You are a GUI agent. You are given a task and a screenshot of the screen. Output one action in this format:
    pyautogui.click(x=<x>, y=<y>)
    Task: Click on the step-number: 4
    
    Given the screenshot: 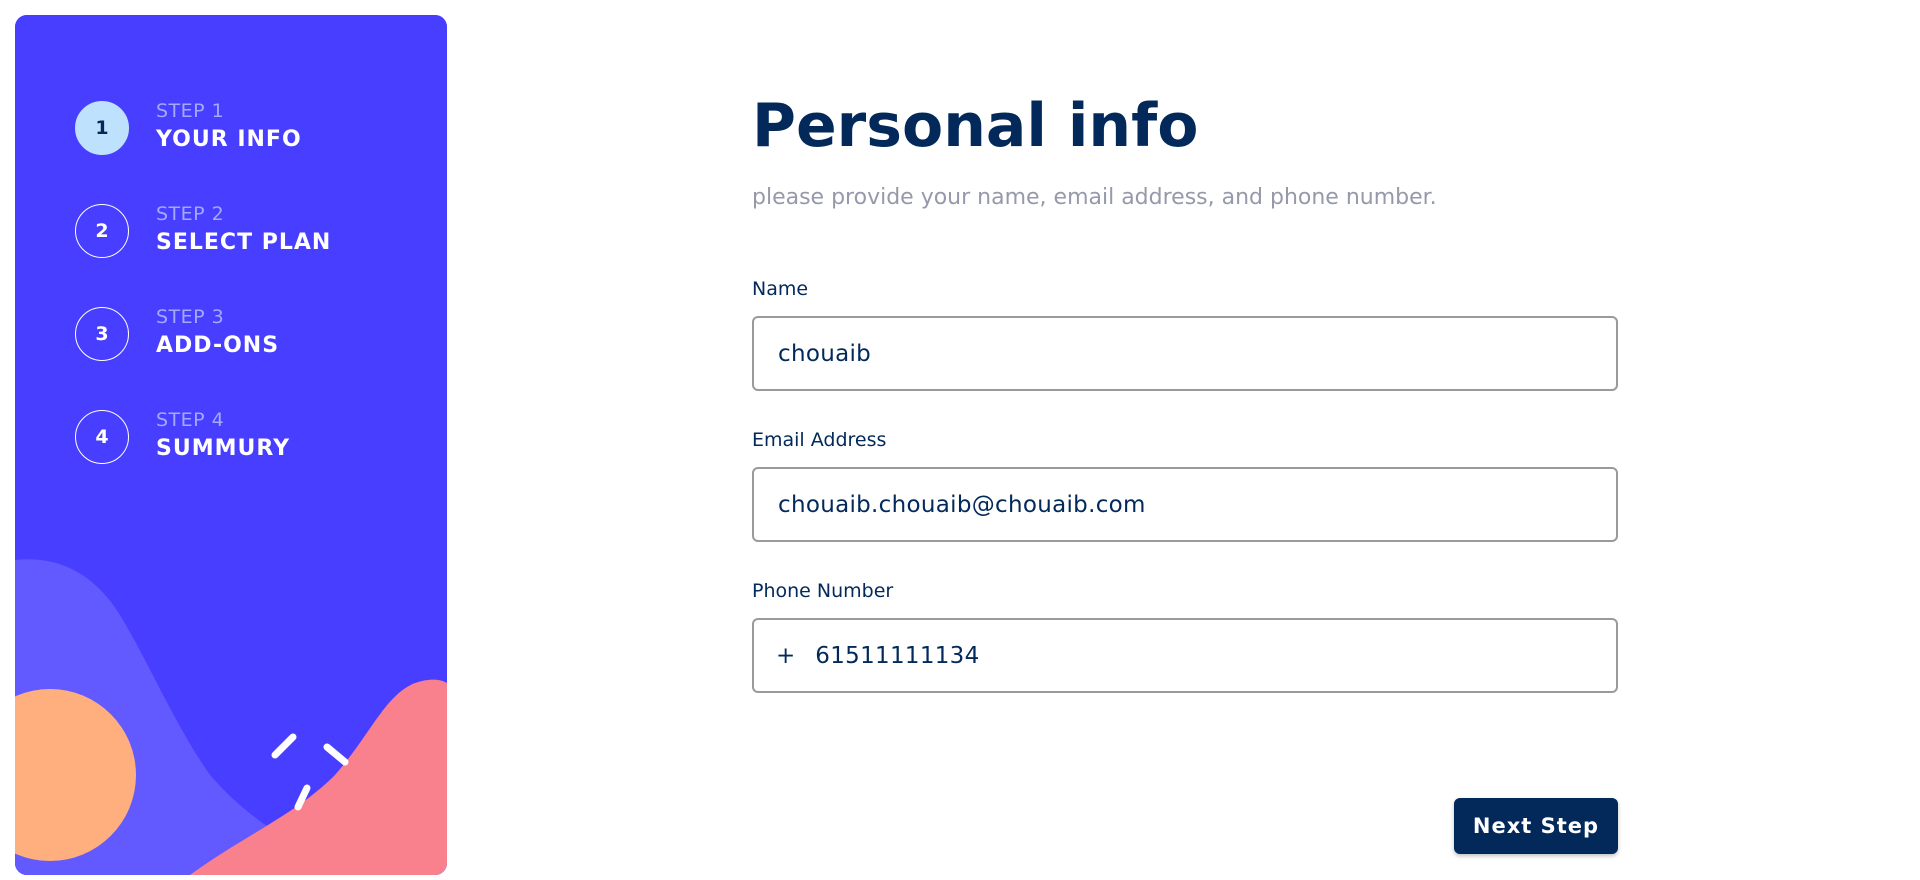 What is the action you would take?
    pyautogui.click(x=102, y=437)
    